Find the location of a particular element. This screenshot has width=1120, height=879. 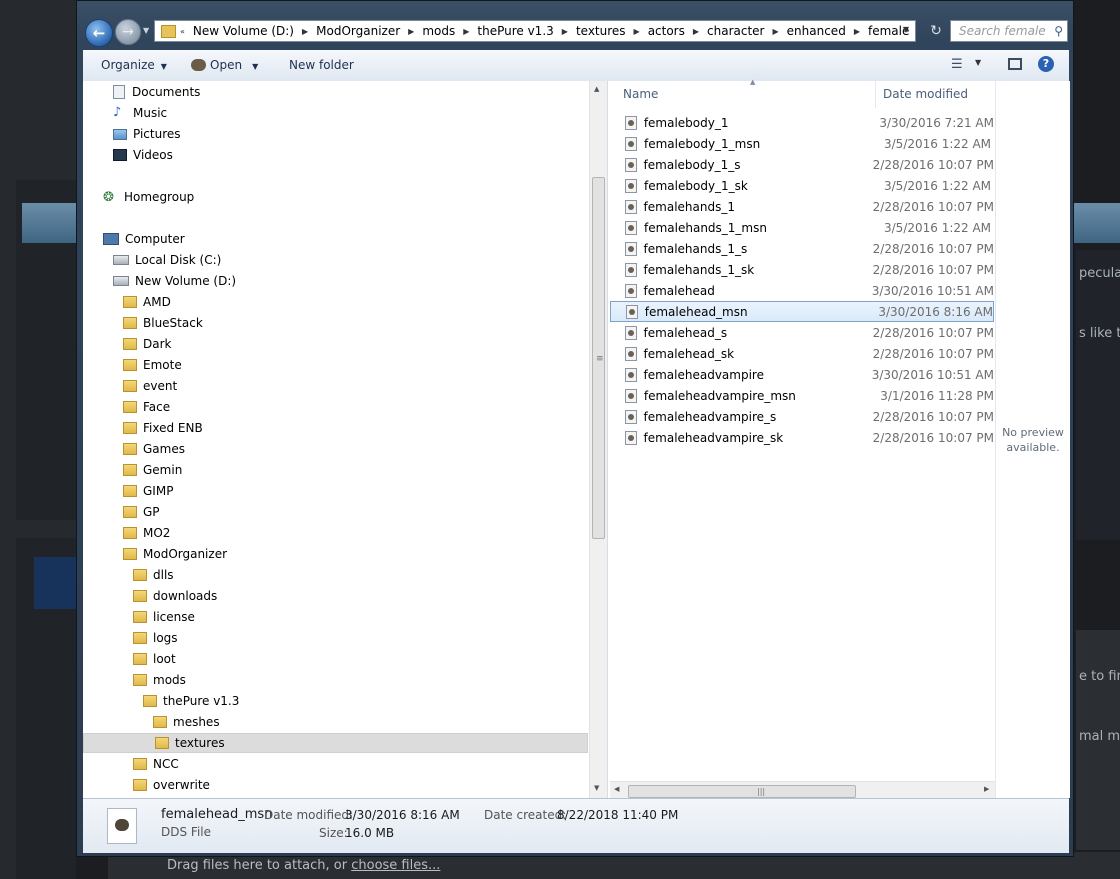

breadcrumb-item: thePure v1.3 is located at coordinates (515, 31).